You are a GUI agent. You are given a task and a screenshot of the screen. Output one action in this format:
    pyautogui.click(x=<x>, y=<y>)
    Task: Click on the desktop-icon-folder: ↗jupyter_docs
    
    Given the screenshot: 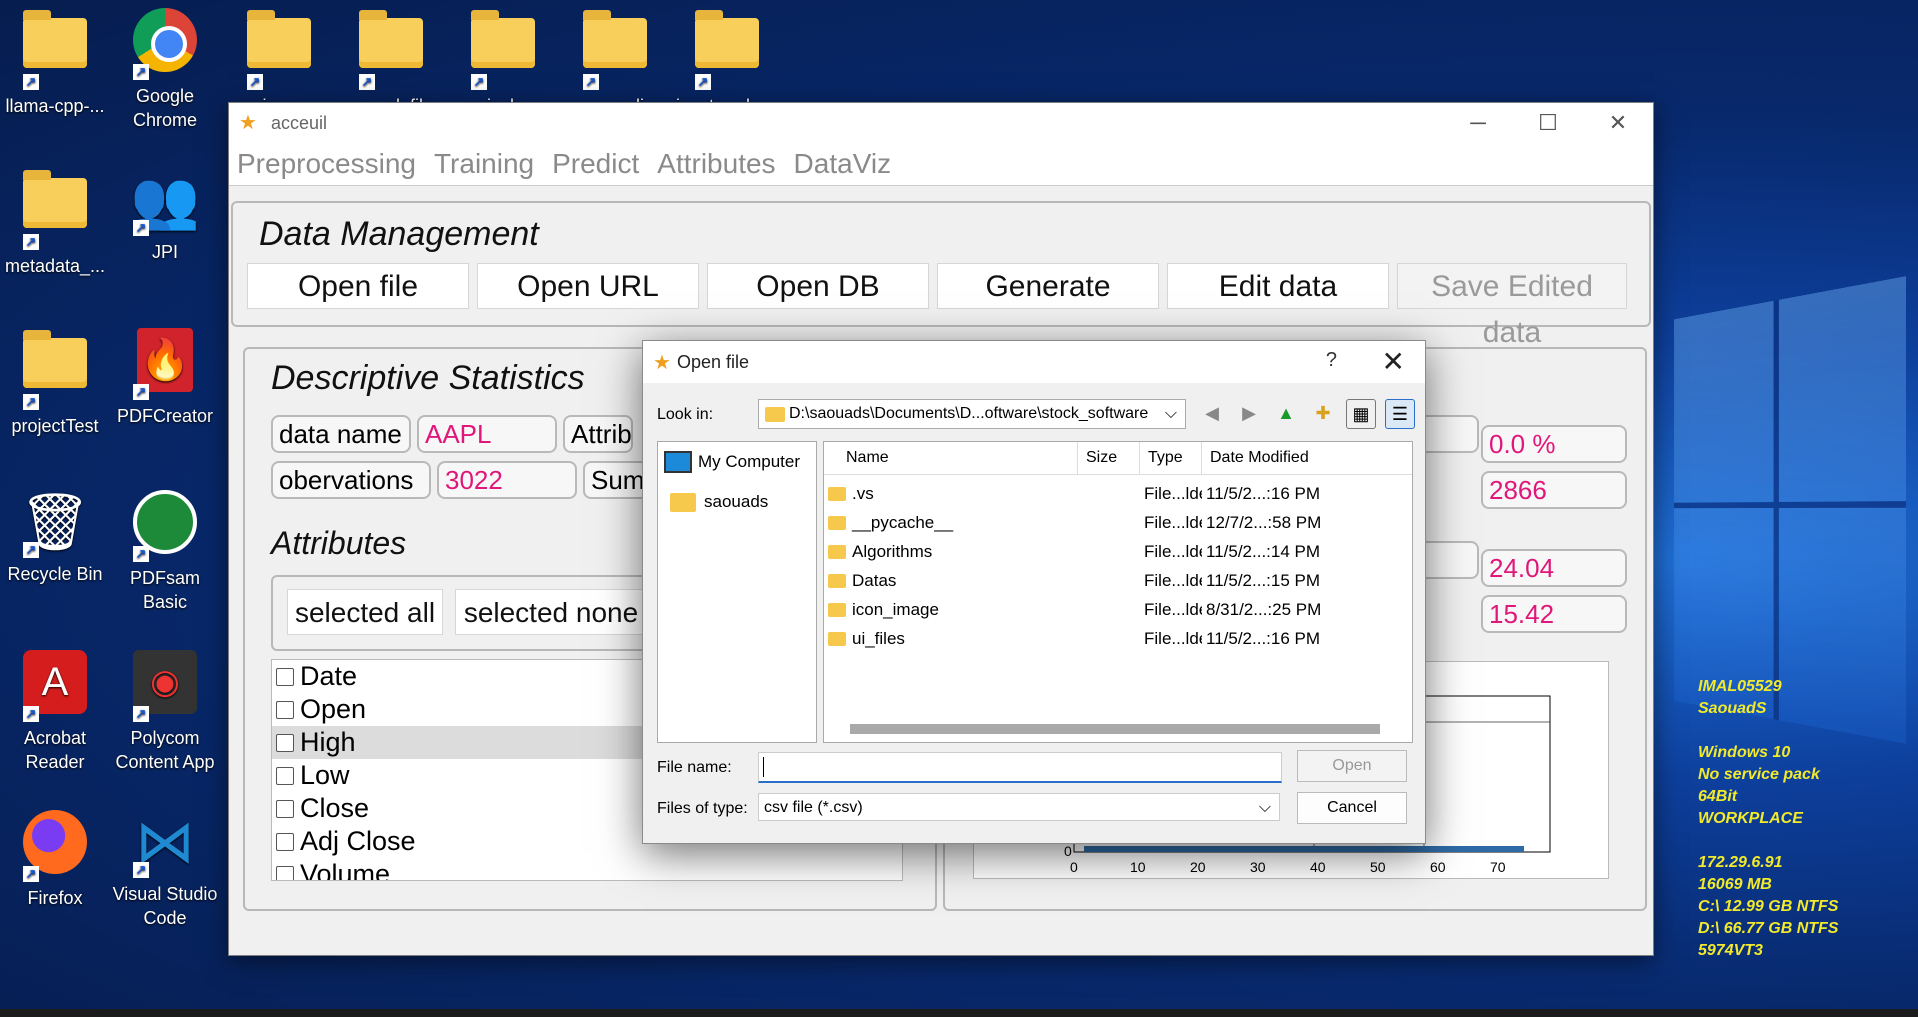 What is the action you would take?
    pyautogui.click(x=727, y=61)
    